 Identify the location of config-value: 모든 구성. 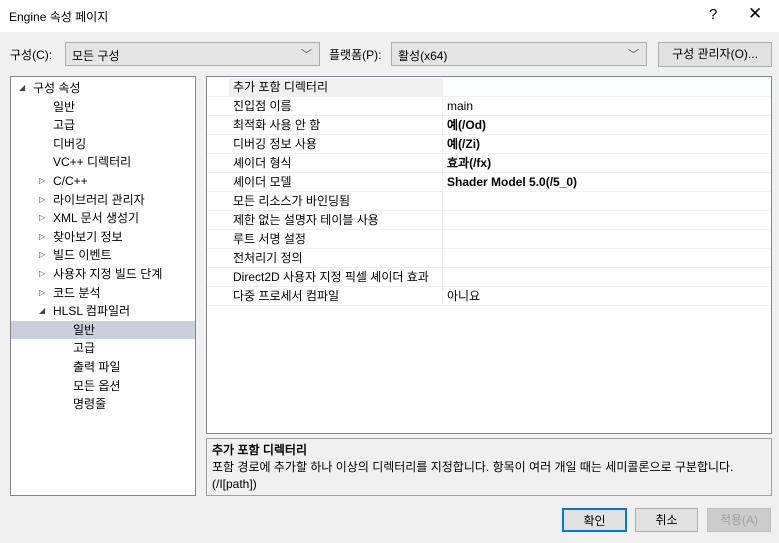
(96, 56).